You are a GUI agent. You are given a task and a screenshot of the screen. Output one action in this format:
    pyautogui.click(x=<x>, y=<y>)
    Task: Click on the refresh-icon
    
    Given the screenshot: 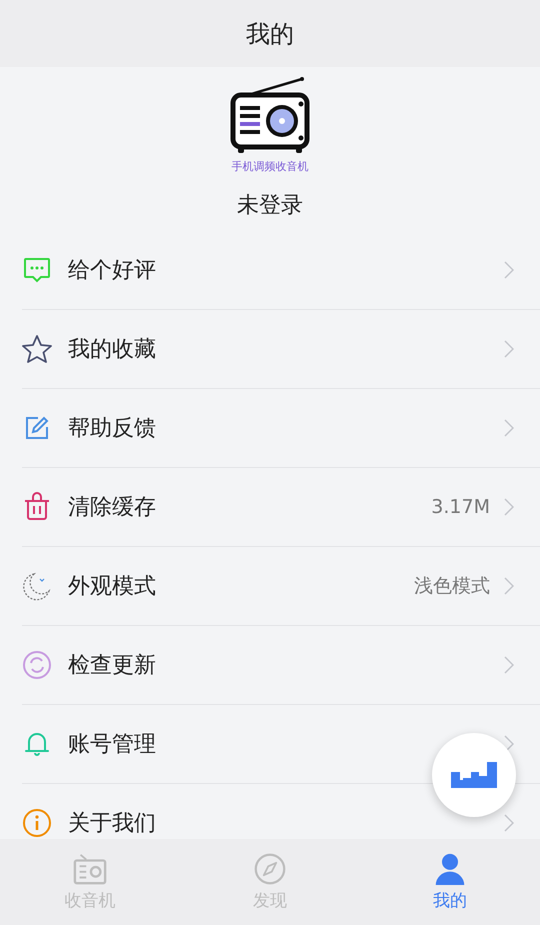 What is the action you would take?
    pyautogui.click(x=37, y=665)
    